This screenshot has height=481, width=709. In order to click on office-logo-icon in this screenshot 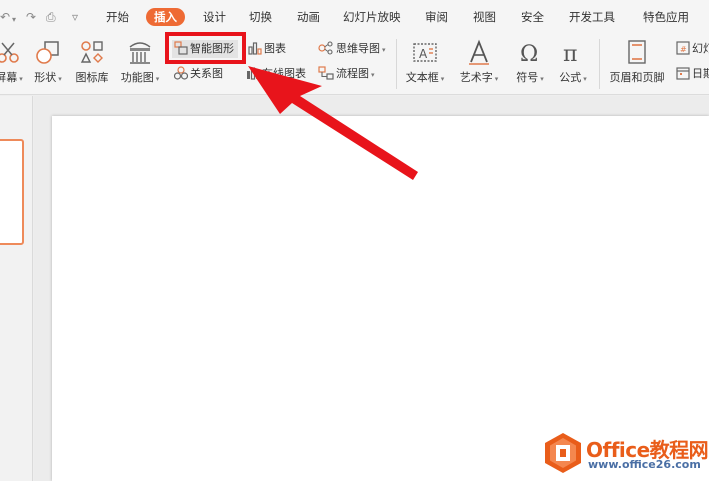, I will do `click(563, 453)`.